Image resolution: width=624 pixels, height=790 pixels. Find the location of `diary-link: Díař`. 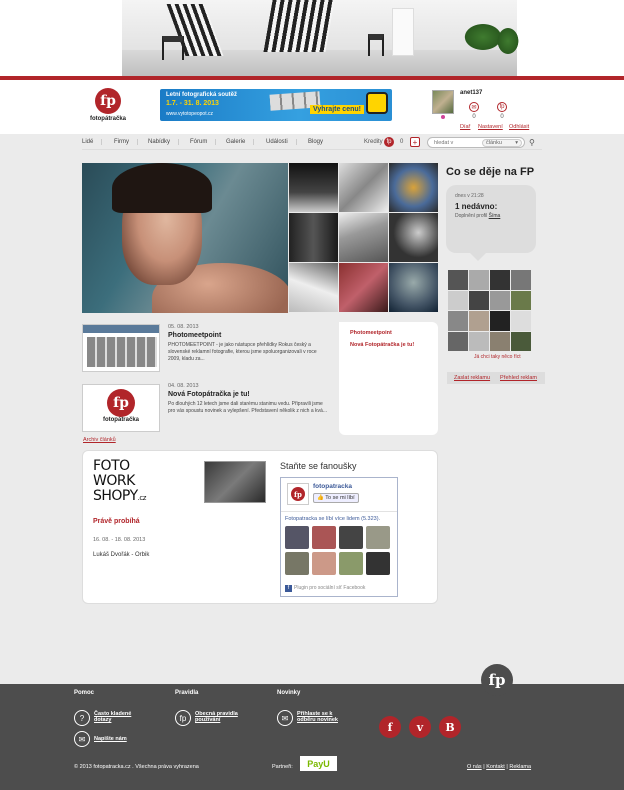

diary-link: Díař is located at coordinates (465, 127).